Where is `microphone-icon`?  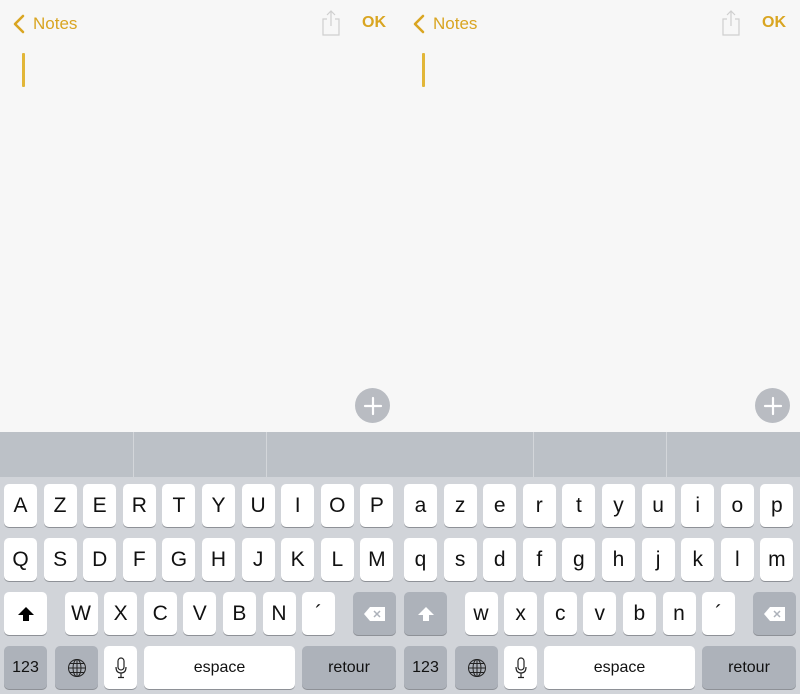
microphone-icon is located at coordinates (120, 667).